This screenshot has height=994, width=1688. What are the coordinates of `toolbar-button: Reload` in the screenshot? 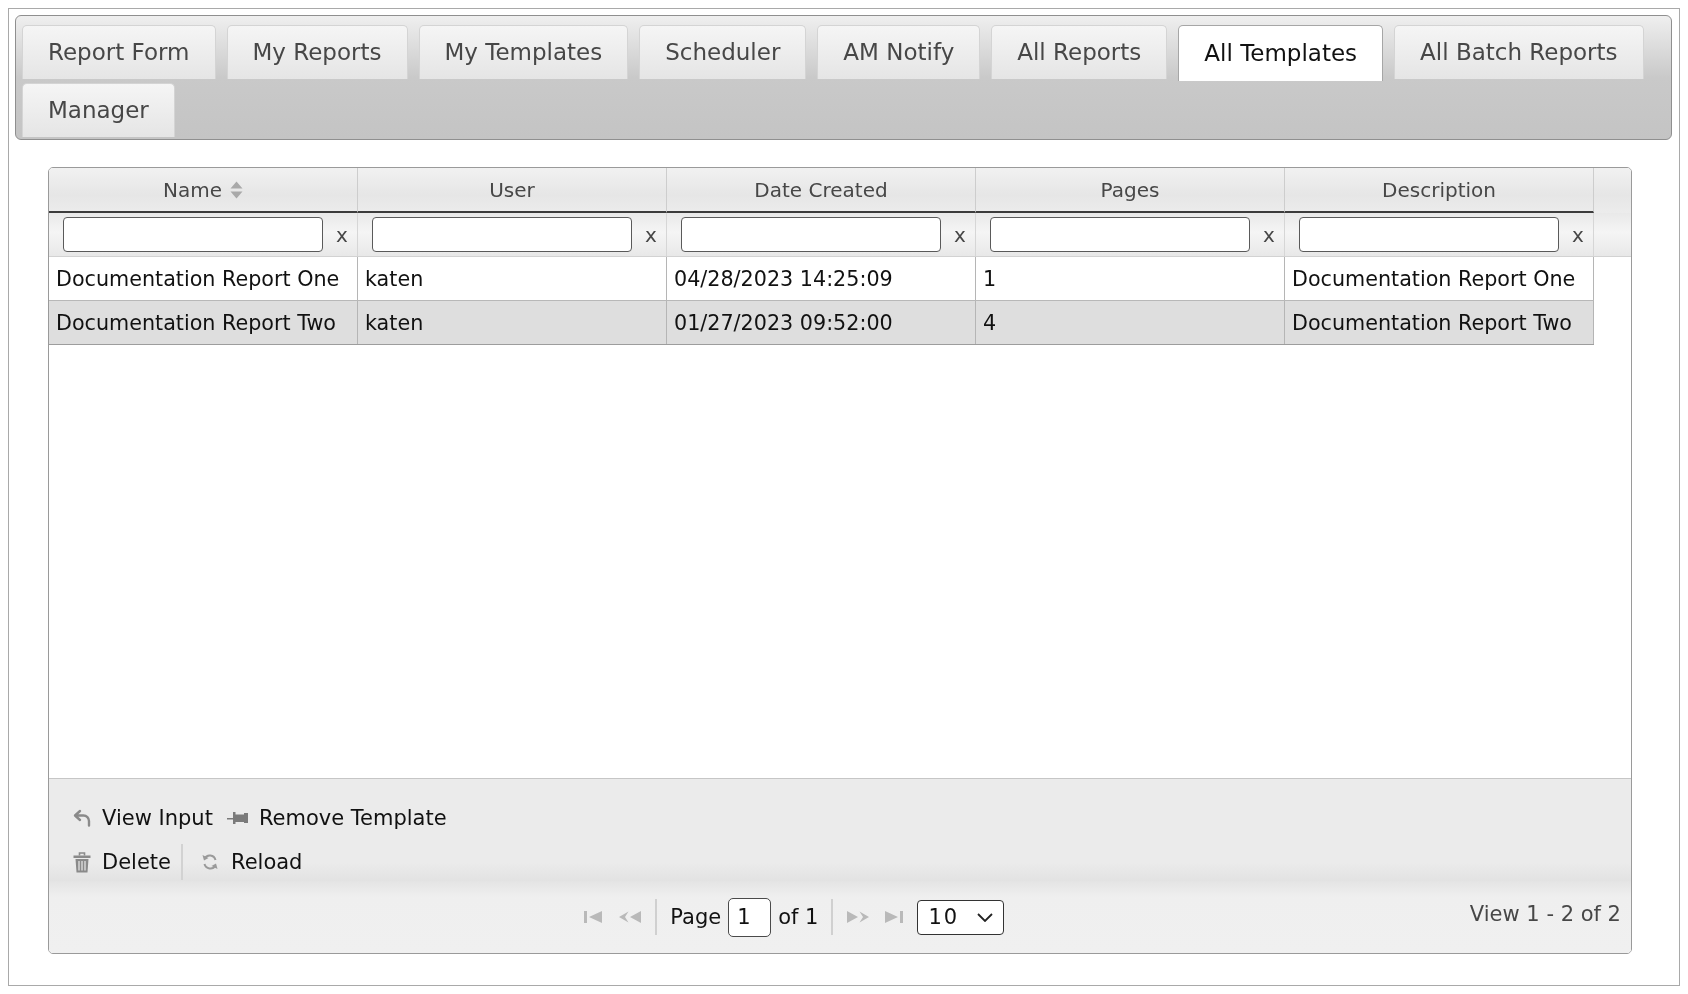 It's located at (251, 862).